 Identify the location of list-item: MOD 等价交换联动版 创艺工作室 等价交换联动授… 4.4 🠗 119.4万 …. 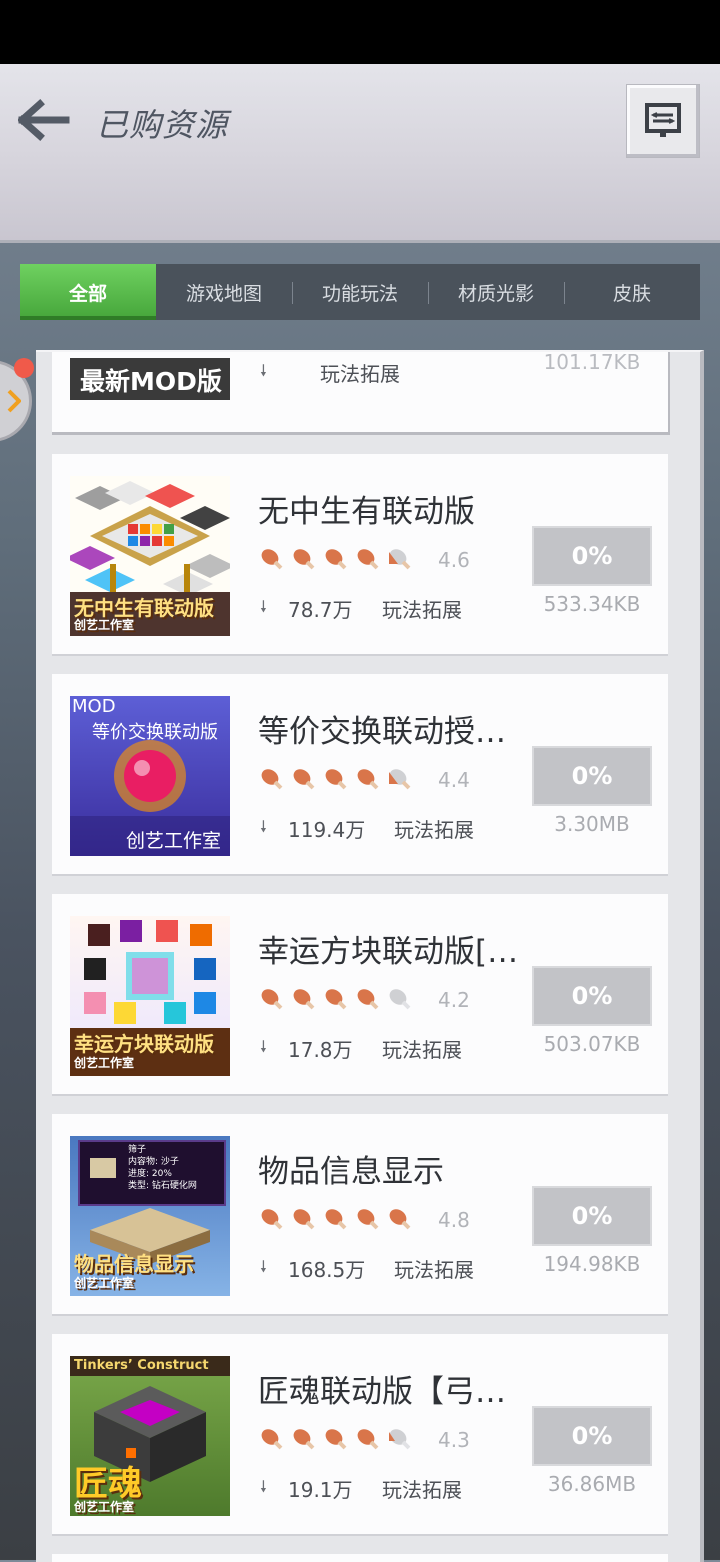
(360, 774).